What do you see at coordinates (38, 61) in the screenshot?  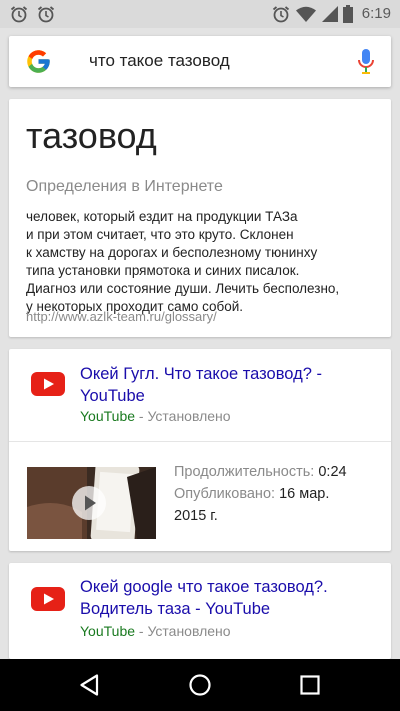 I see `google-g-icon` at bounding box center [38, 61].